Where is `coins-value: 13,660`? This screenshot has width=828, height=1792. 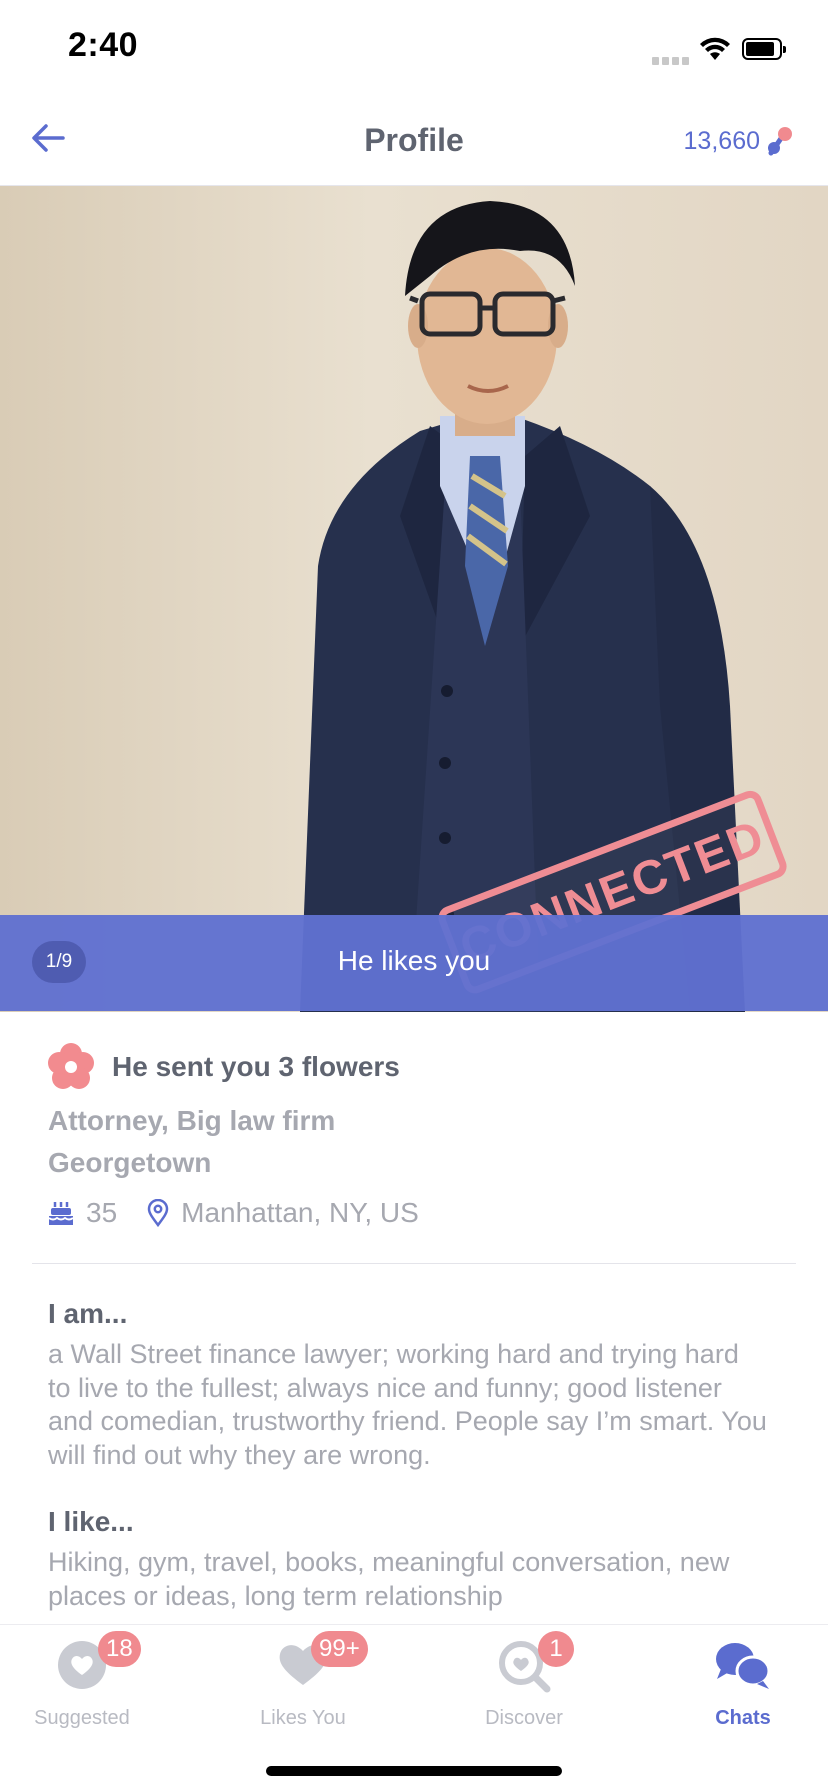 coins-value: 13,660 is located at coordinates (721, 140).